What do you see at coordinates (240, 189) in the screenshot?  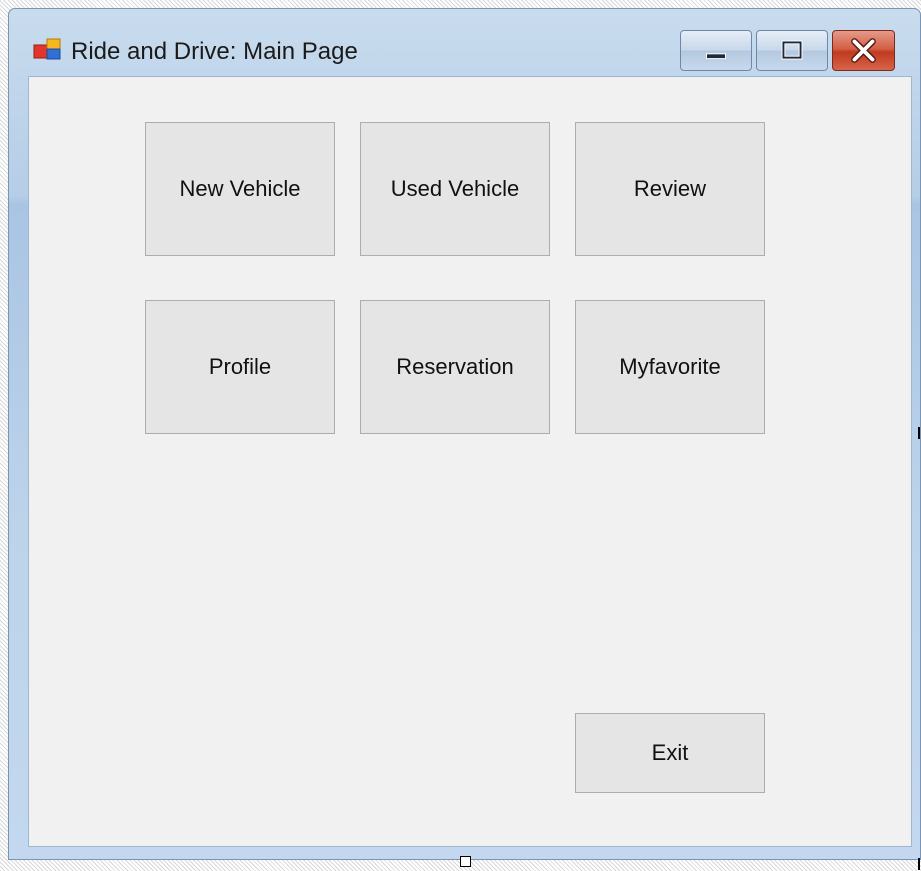 I see `new-vehicle-button: New Vehicle` at bounding box center [240, 189].